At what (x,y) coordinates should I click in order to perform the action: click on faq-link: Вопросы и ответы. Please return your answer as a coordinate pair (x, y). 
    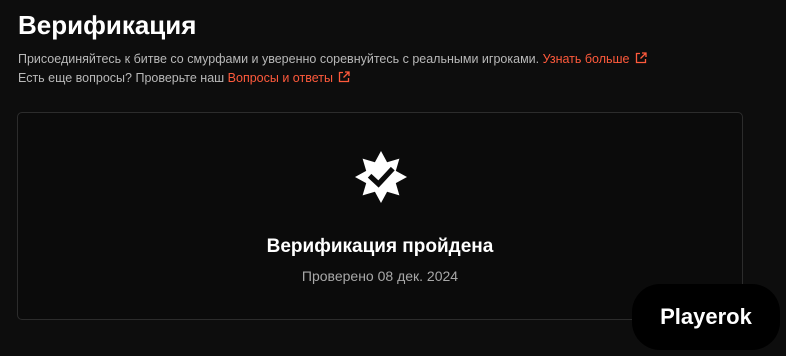
    Looking at the image, I should click on (289, 78).